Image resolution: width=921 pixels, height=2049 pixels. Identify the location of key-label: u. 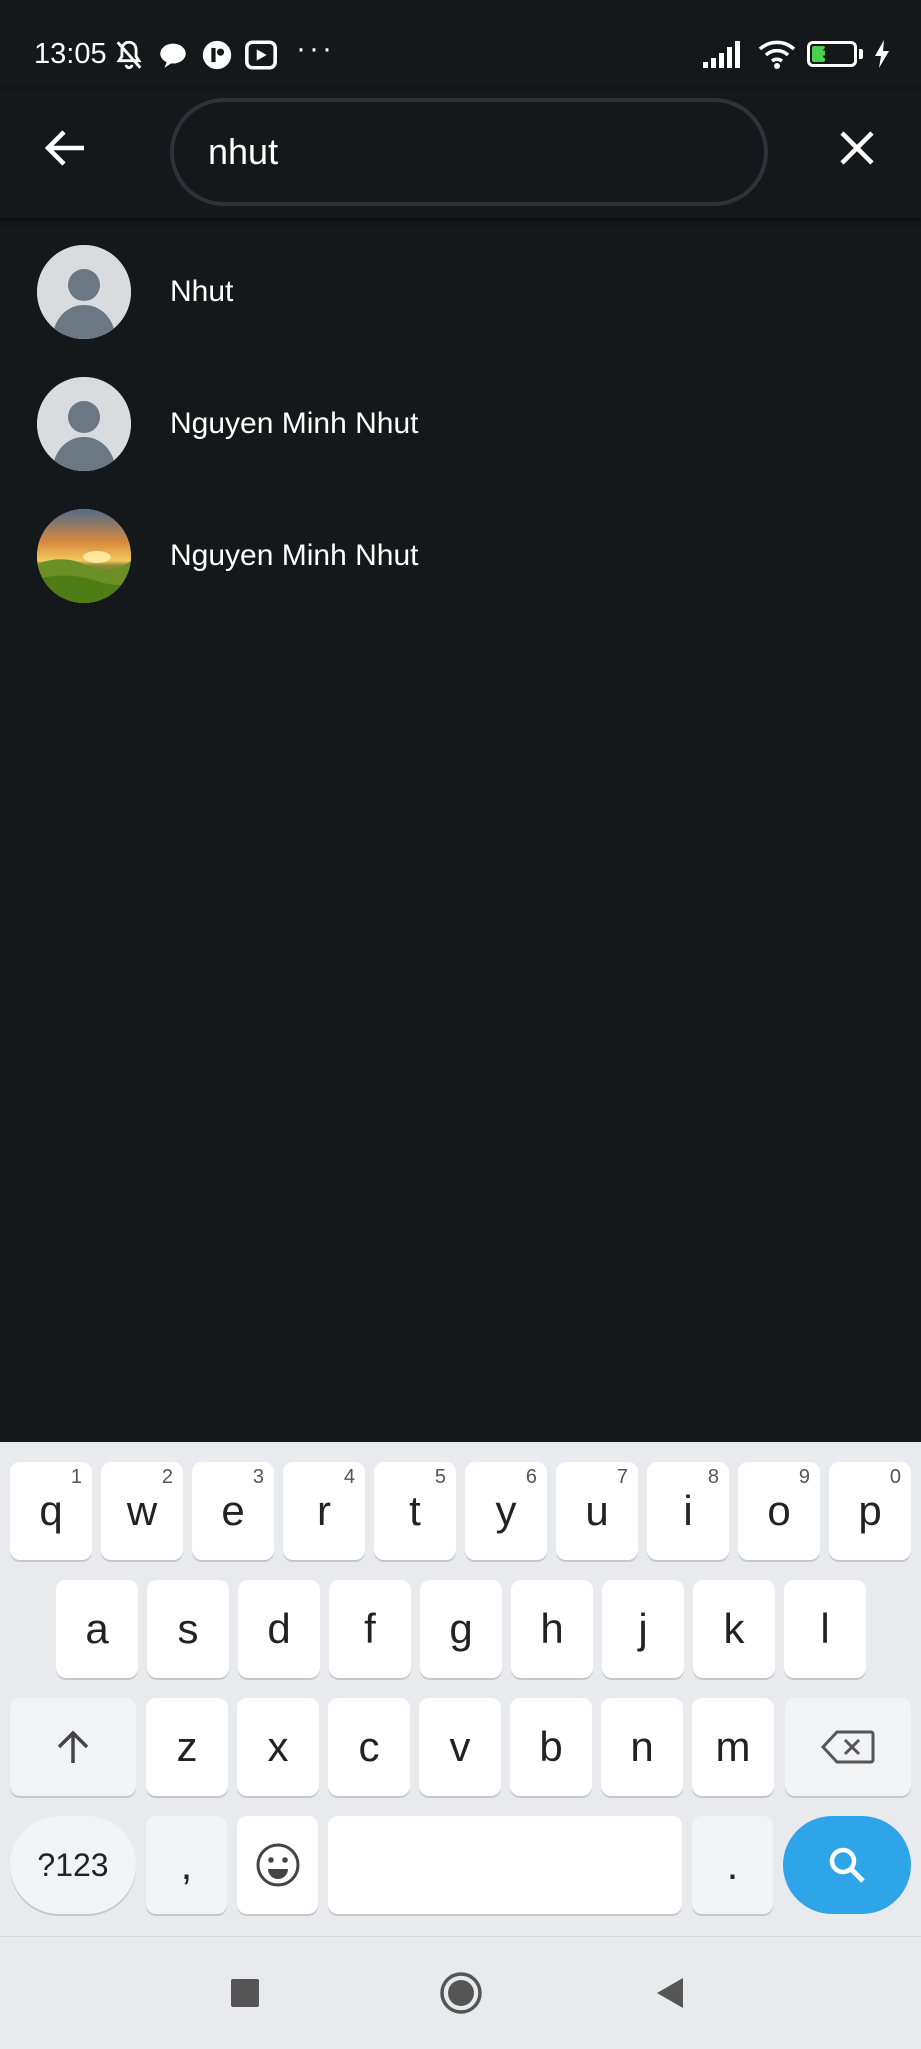
(597, 1510).